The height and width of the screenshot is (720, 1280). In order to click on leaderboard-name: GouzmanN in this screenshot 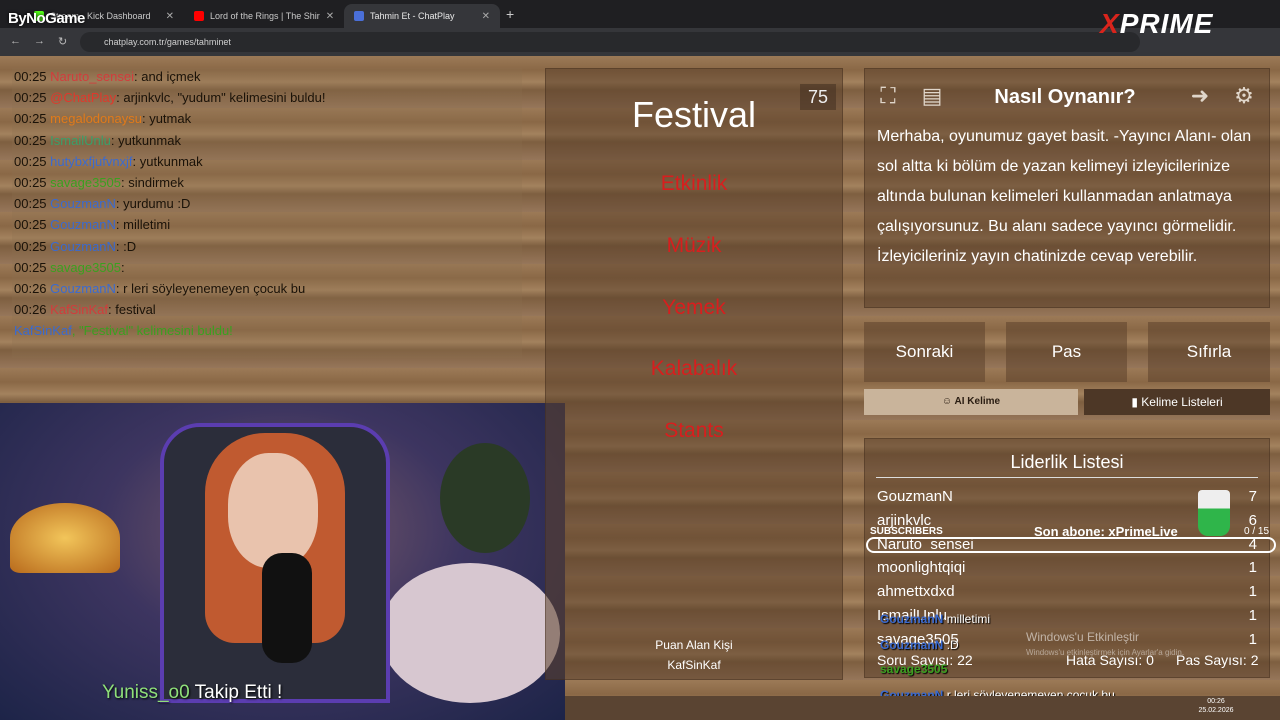, I will do `click(915, 496)`.